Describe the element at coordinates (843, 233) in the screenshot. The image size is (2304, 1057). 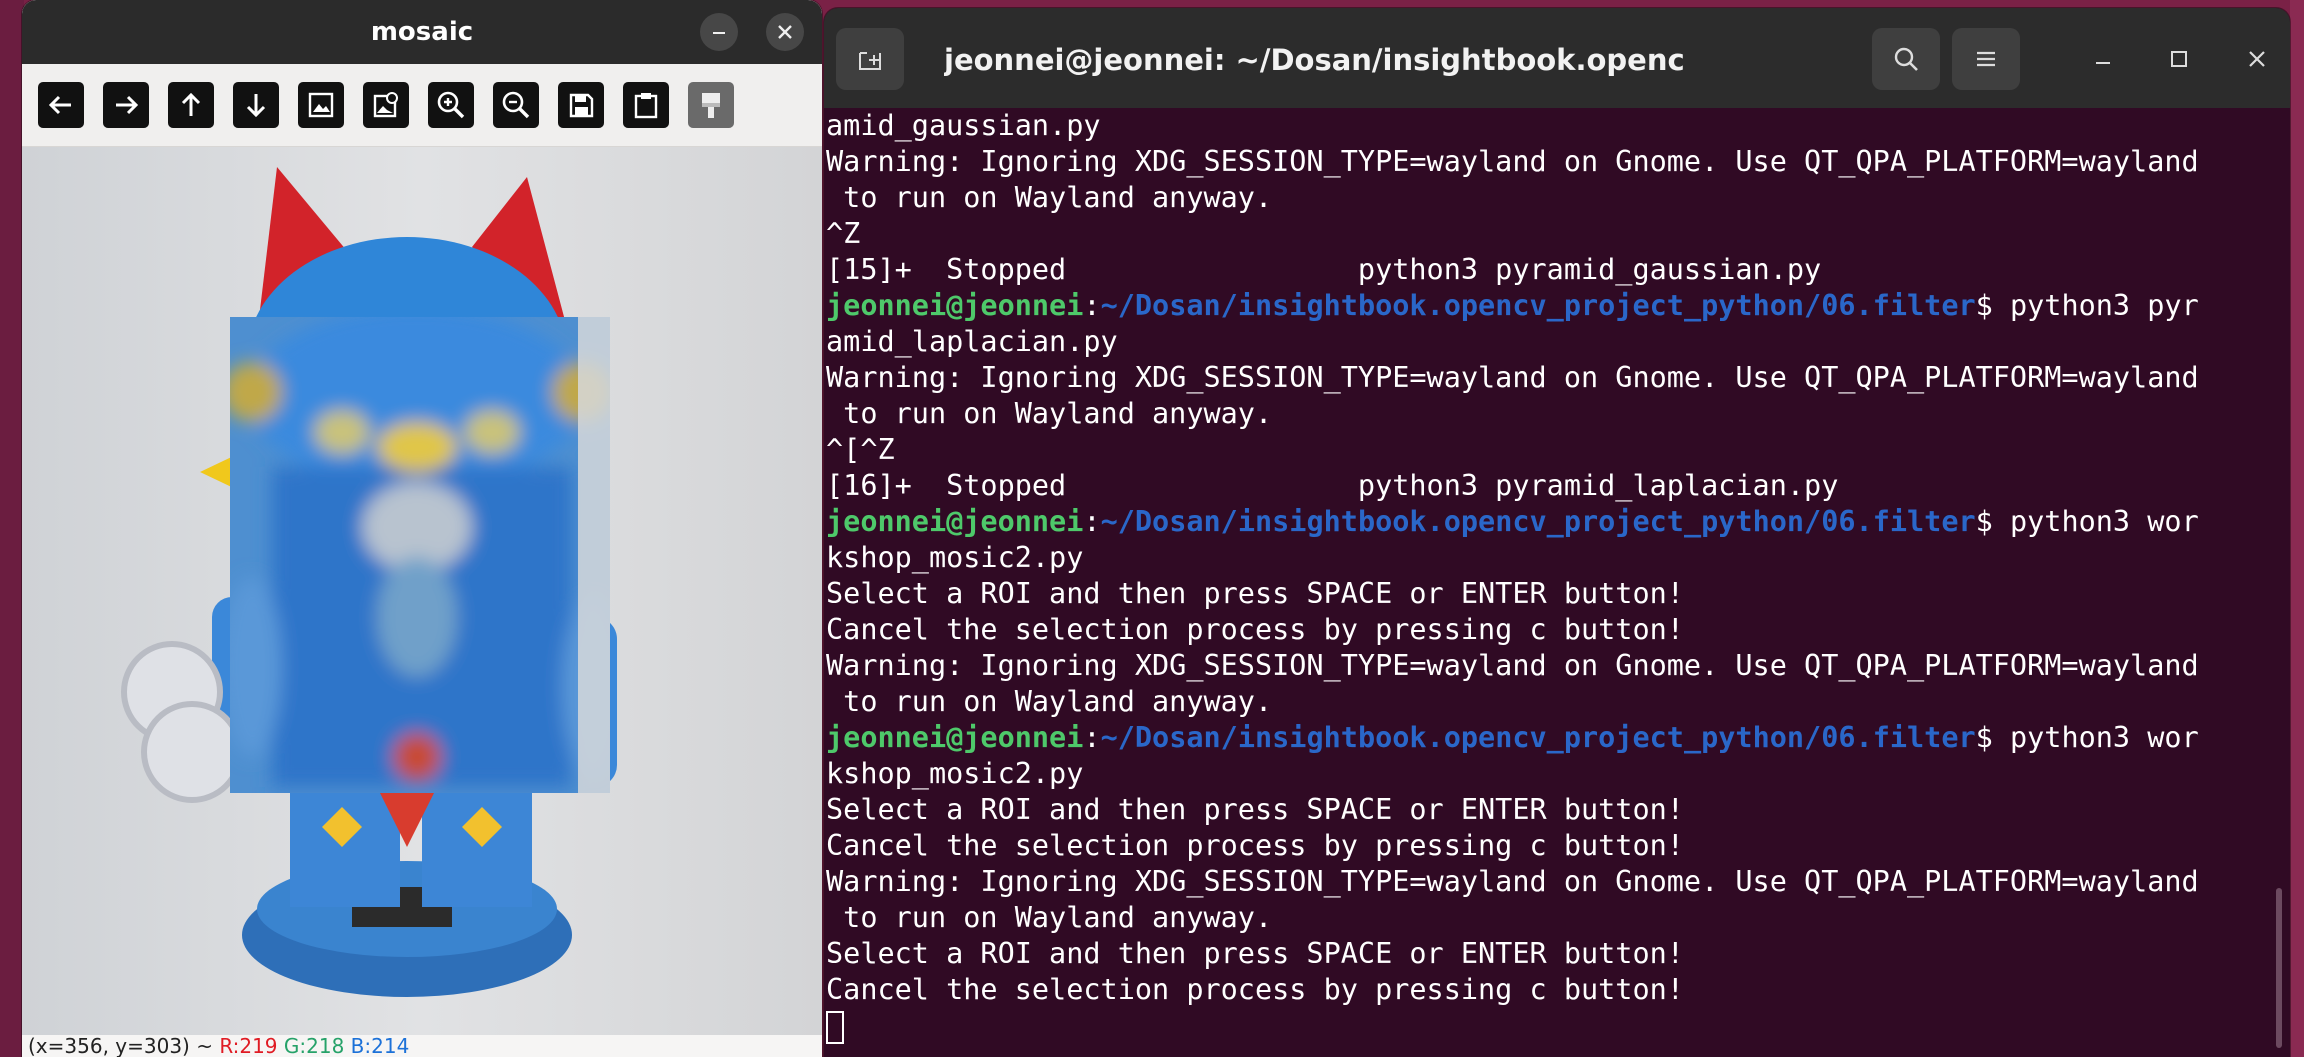
I see `terminal-output-line: ^Z` at that location.